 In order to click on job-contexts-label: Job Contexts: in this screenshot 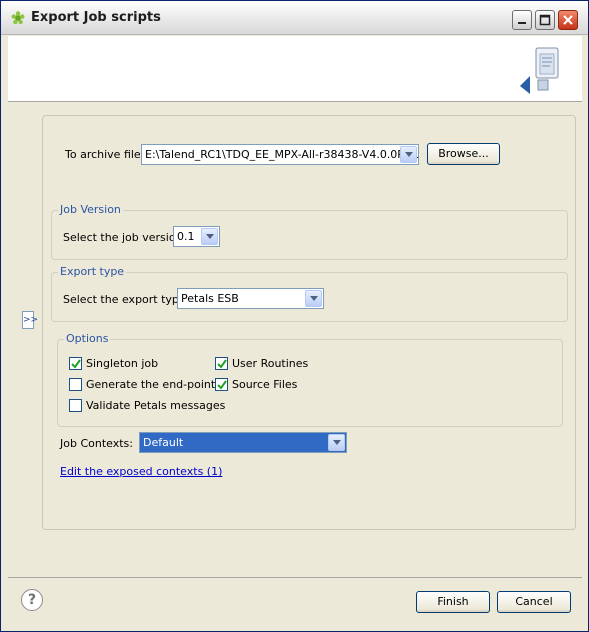, I will do `click(96, 443)`.